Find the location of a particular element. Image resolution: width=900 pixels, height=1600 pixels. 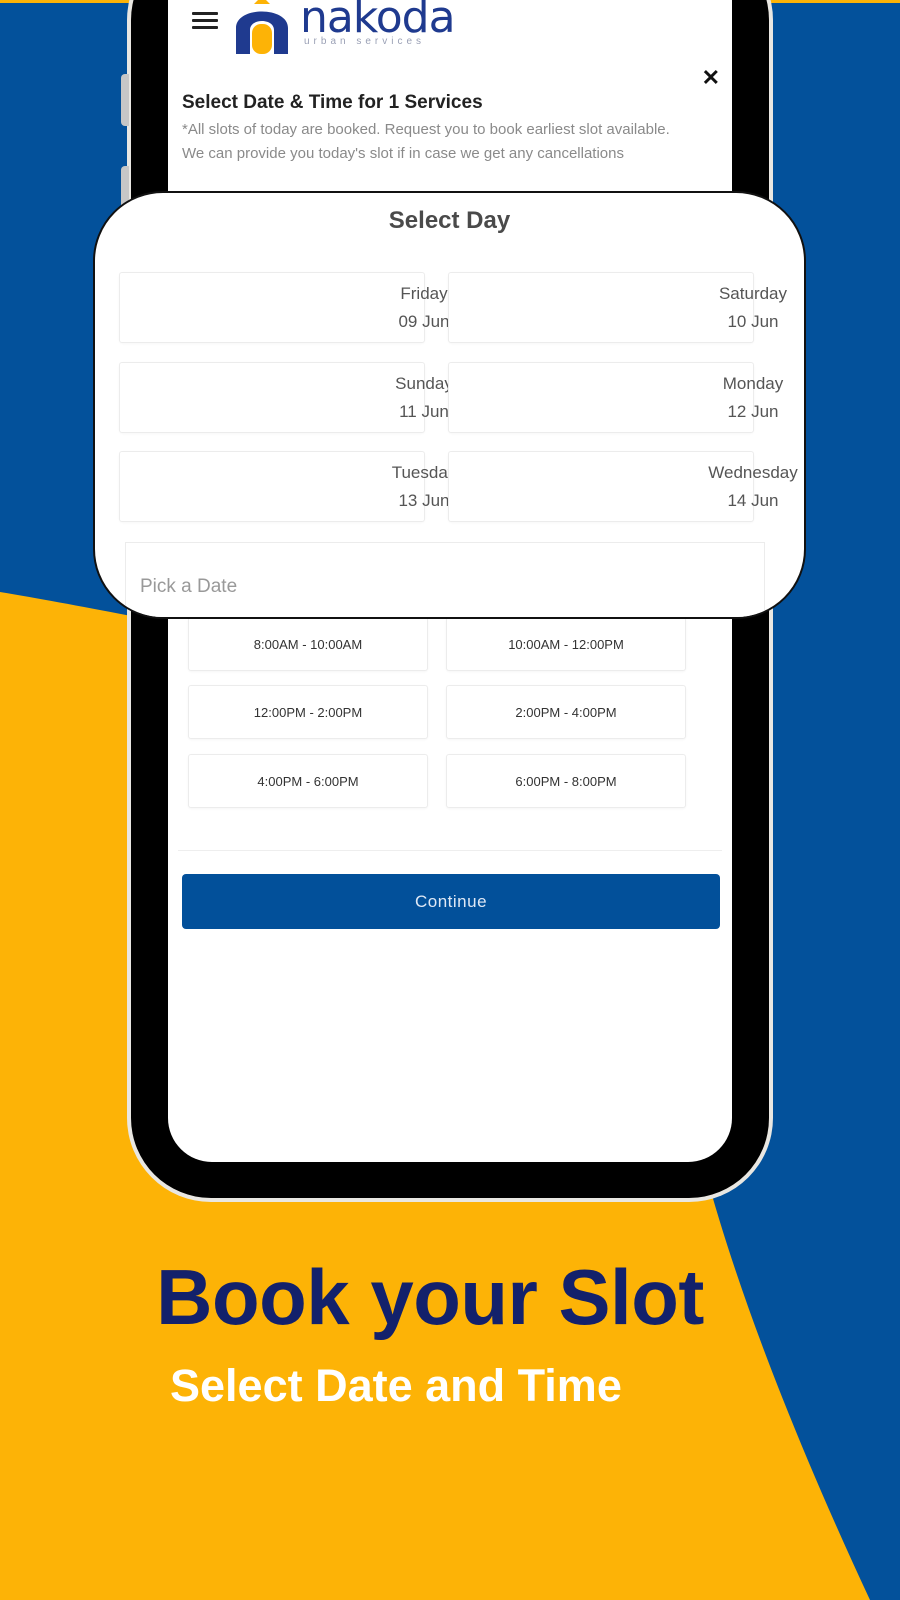

modal-title: Select Date & Time for 1 Services is located at coordinates (332, 102).